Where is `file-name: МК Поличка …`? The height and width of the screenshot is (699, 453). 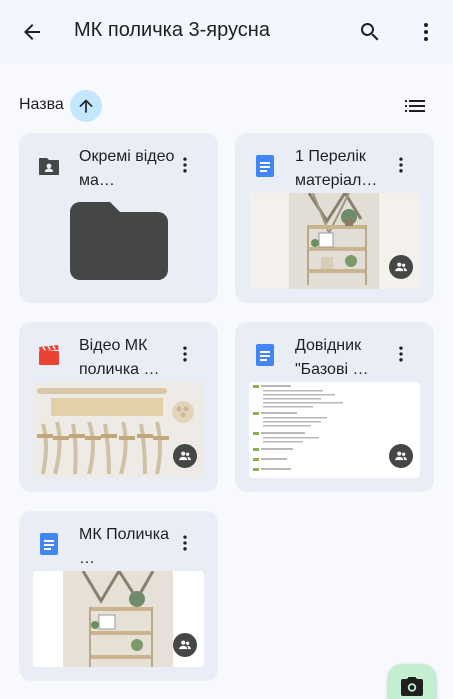 file-name: МК Поличка … is located at coordinates (124, 546).